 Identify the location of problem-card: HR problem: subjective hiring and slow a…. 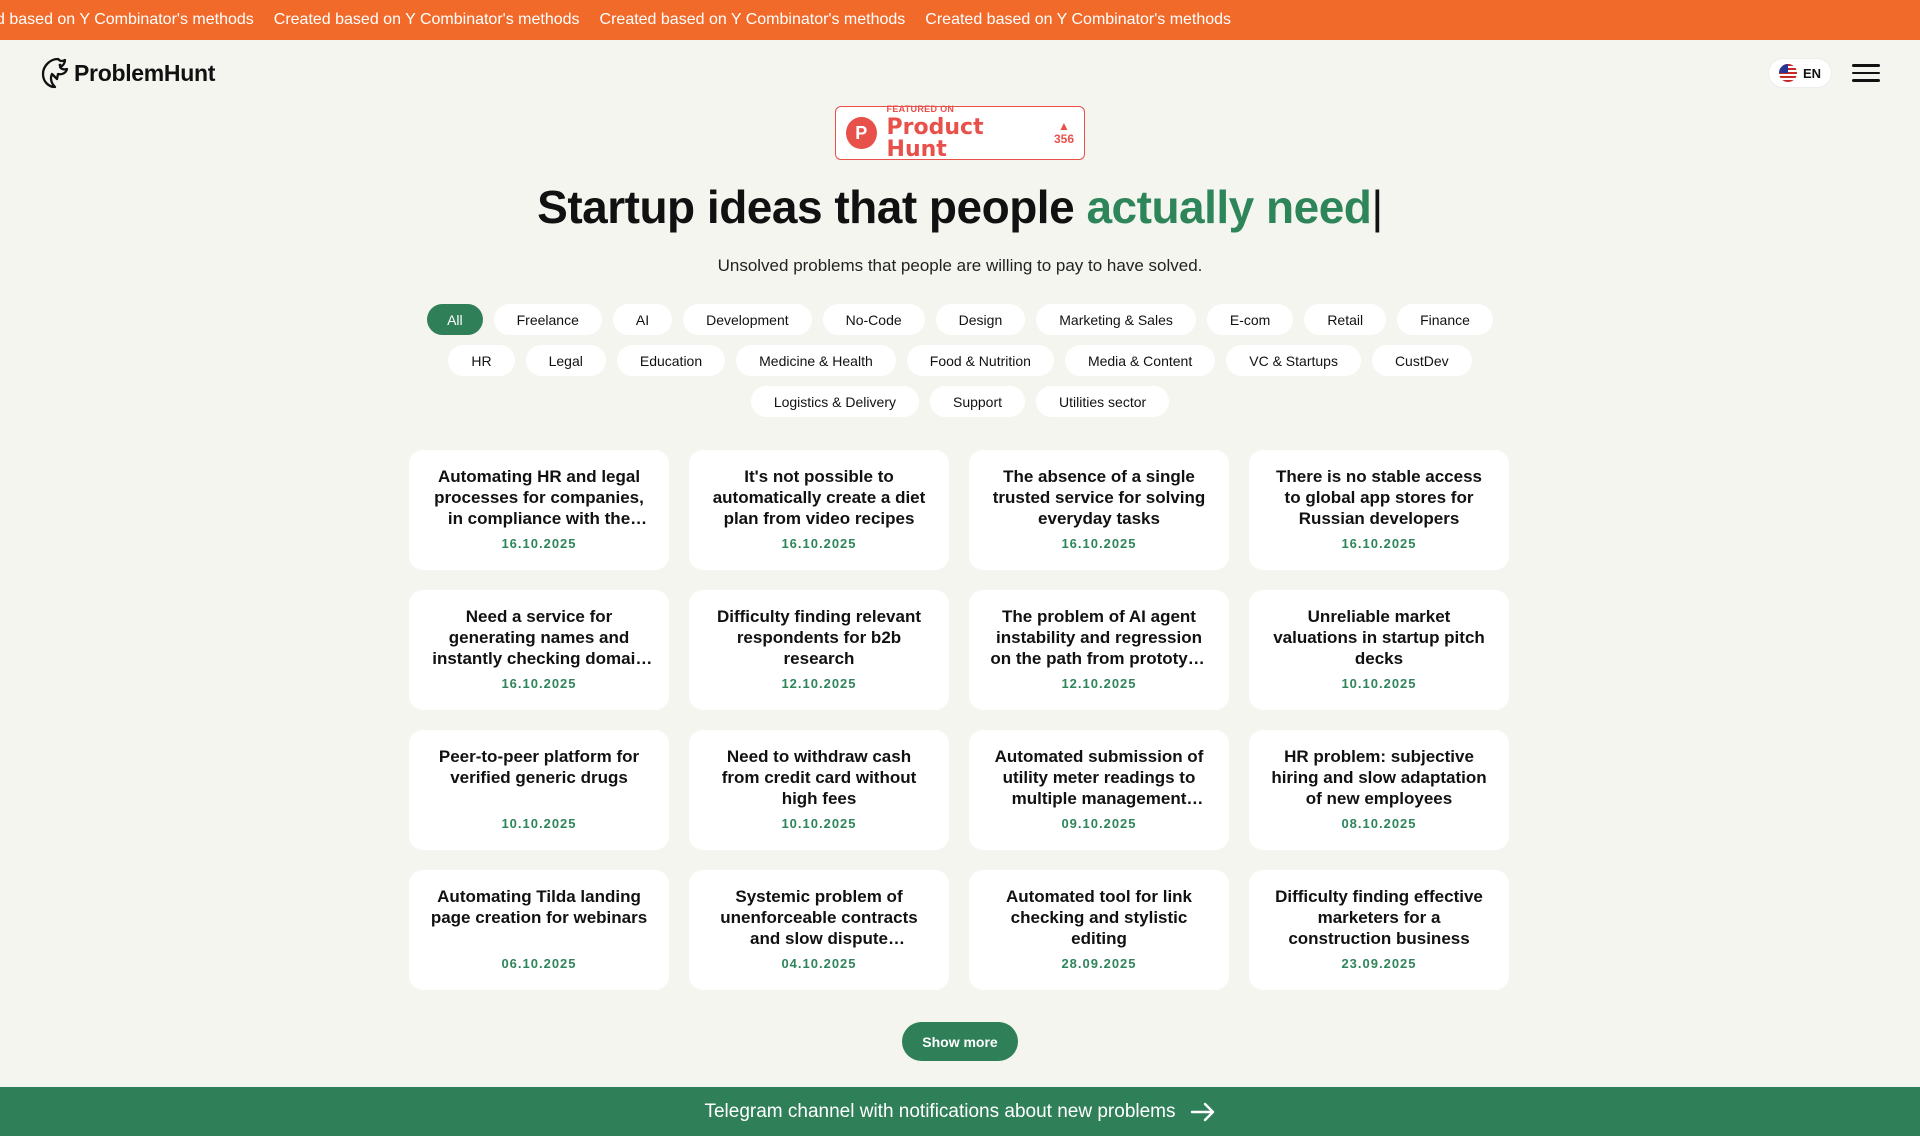
(1379, 790).